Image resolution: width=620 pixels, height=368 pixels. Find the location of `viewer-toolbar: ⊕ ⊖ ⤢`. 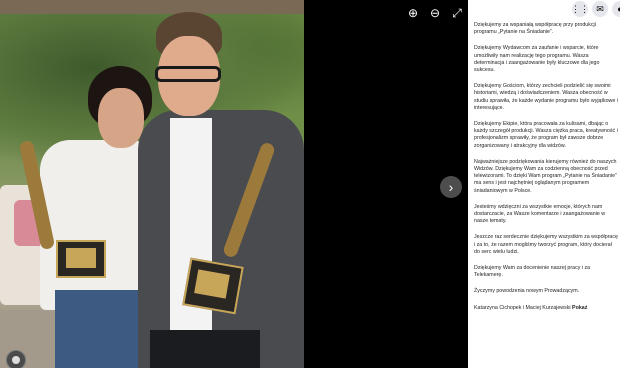

viewer-toolbar: ⊕ ⊖ ⤢ is located at coordinates (435, 13).